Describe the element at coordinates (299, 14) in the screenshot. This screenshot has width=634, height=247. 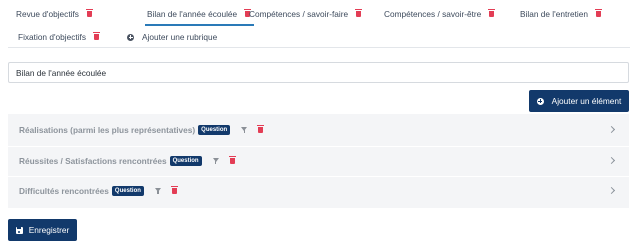
I see `tab-label: Compétences / savoir-faire` at that location.